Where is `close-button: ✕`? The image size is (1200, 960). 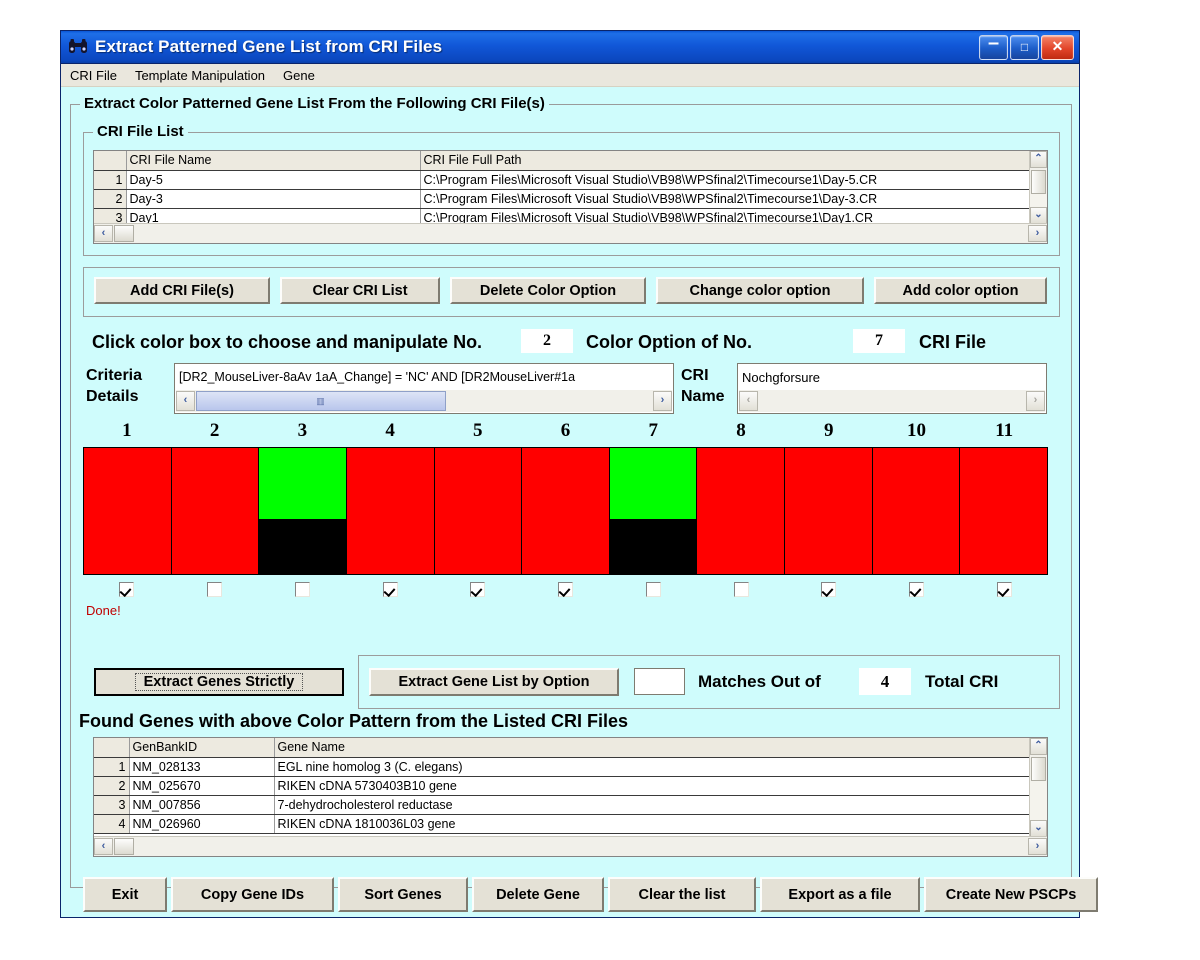 close-button: ✕ is located at coordinates (1057, 47).